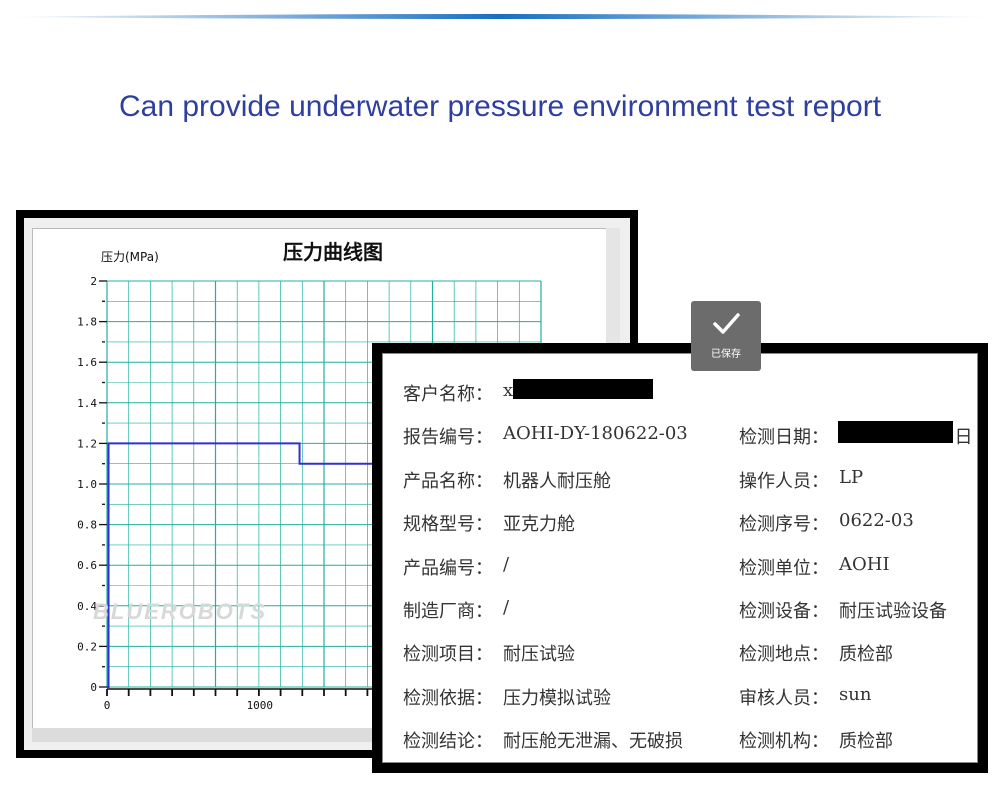 The width and height of the screenshot is (1000, 798). Describe the element at coordinates (260, 705) in the screenshot. I see `x-tick-label: 1000` at that location.